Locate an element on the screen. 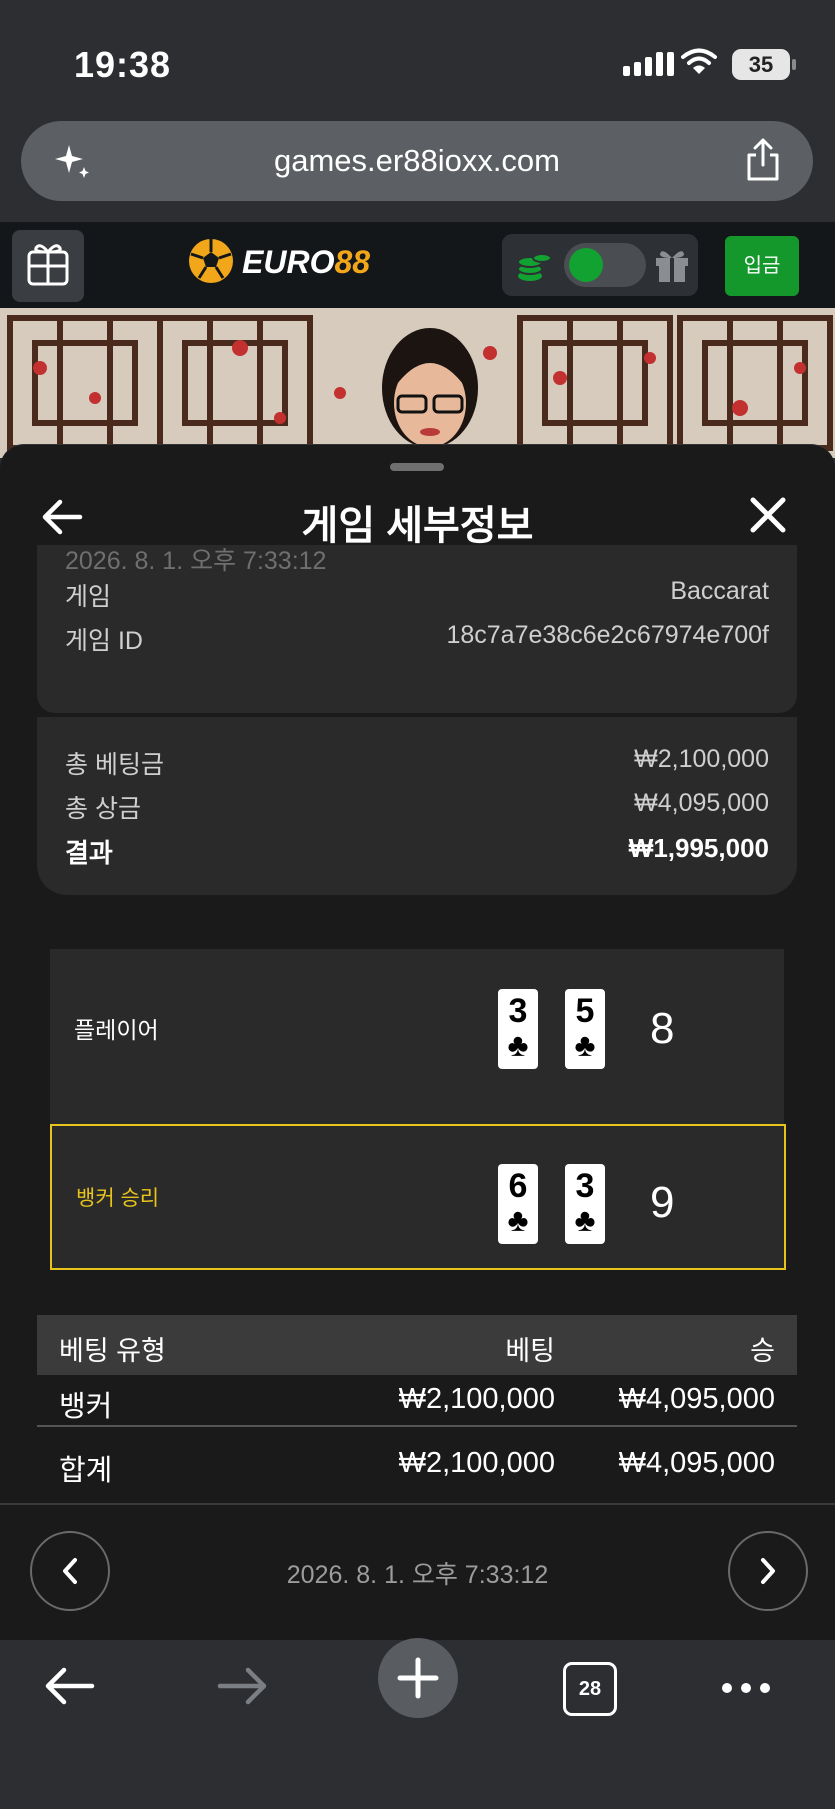 The image size is (835, 1809). bet-type-cell: 뱅커 is located at coordinates (86, 1407).